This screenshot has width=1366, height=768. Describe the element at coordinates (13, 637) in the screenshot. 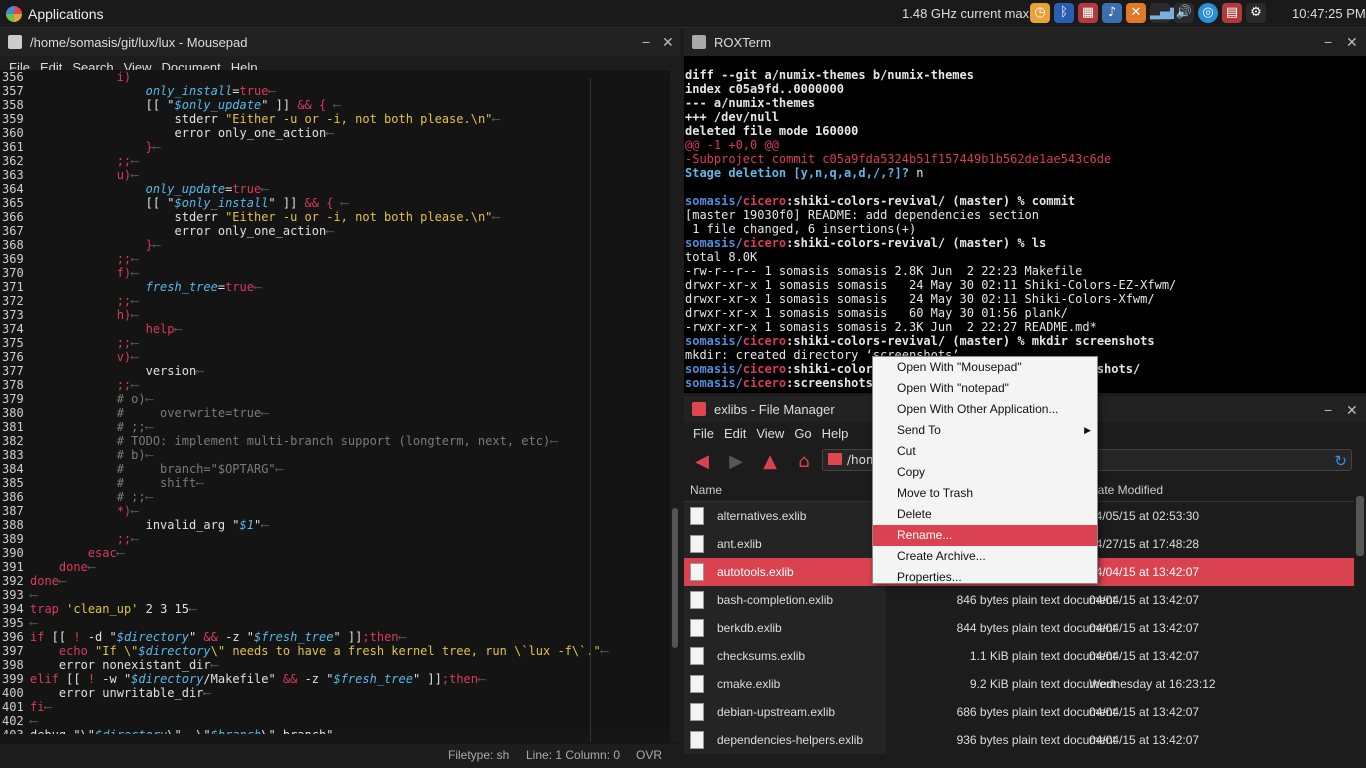

I see `line-number: 396` at that location.